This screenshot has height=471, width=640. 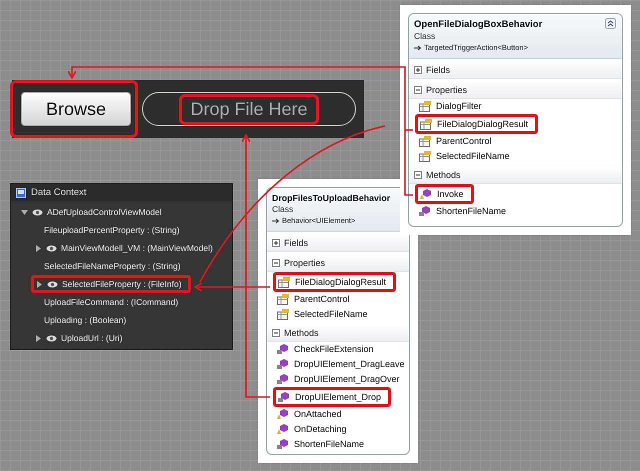 I want to click on tree-item: SelectedFileNameProperty : (String), so click(x=114, y=266).